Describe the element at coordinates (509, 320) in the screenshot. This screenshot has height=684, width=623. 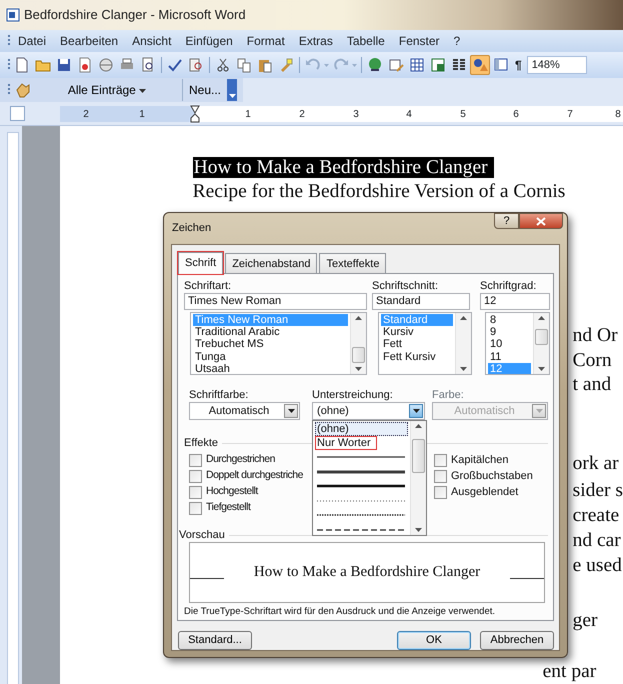
I see `list-item: 8` at that location.